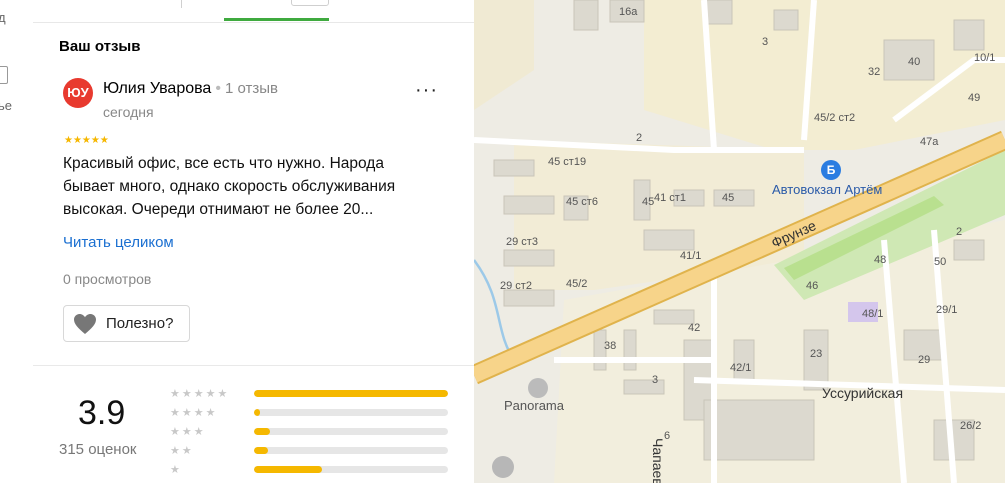 The width and height of the screenshot is (1005, 483). I want to click on rating-row-stars: ★★★★, so click(194, 413).